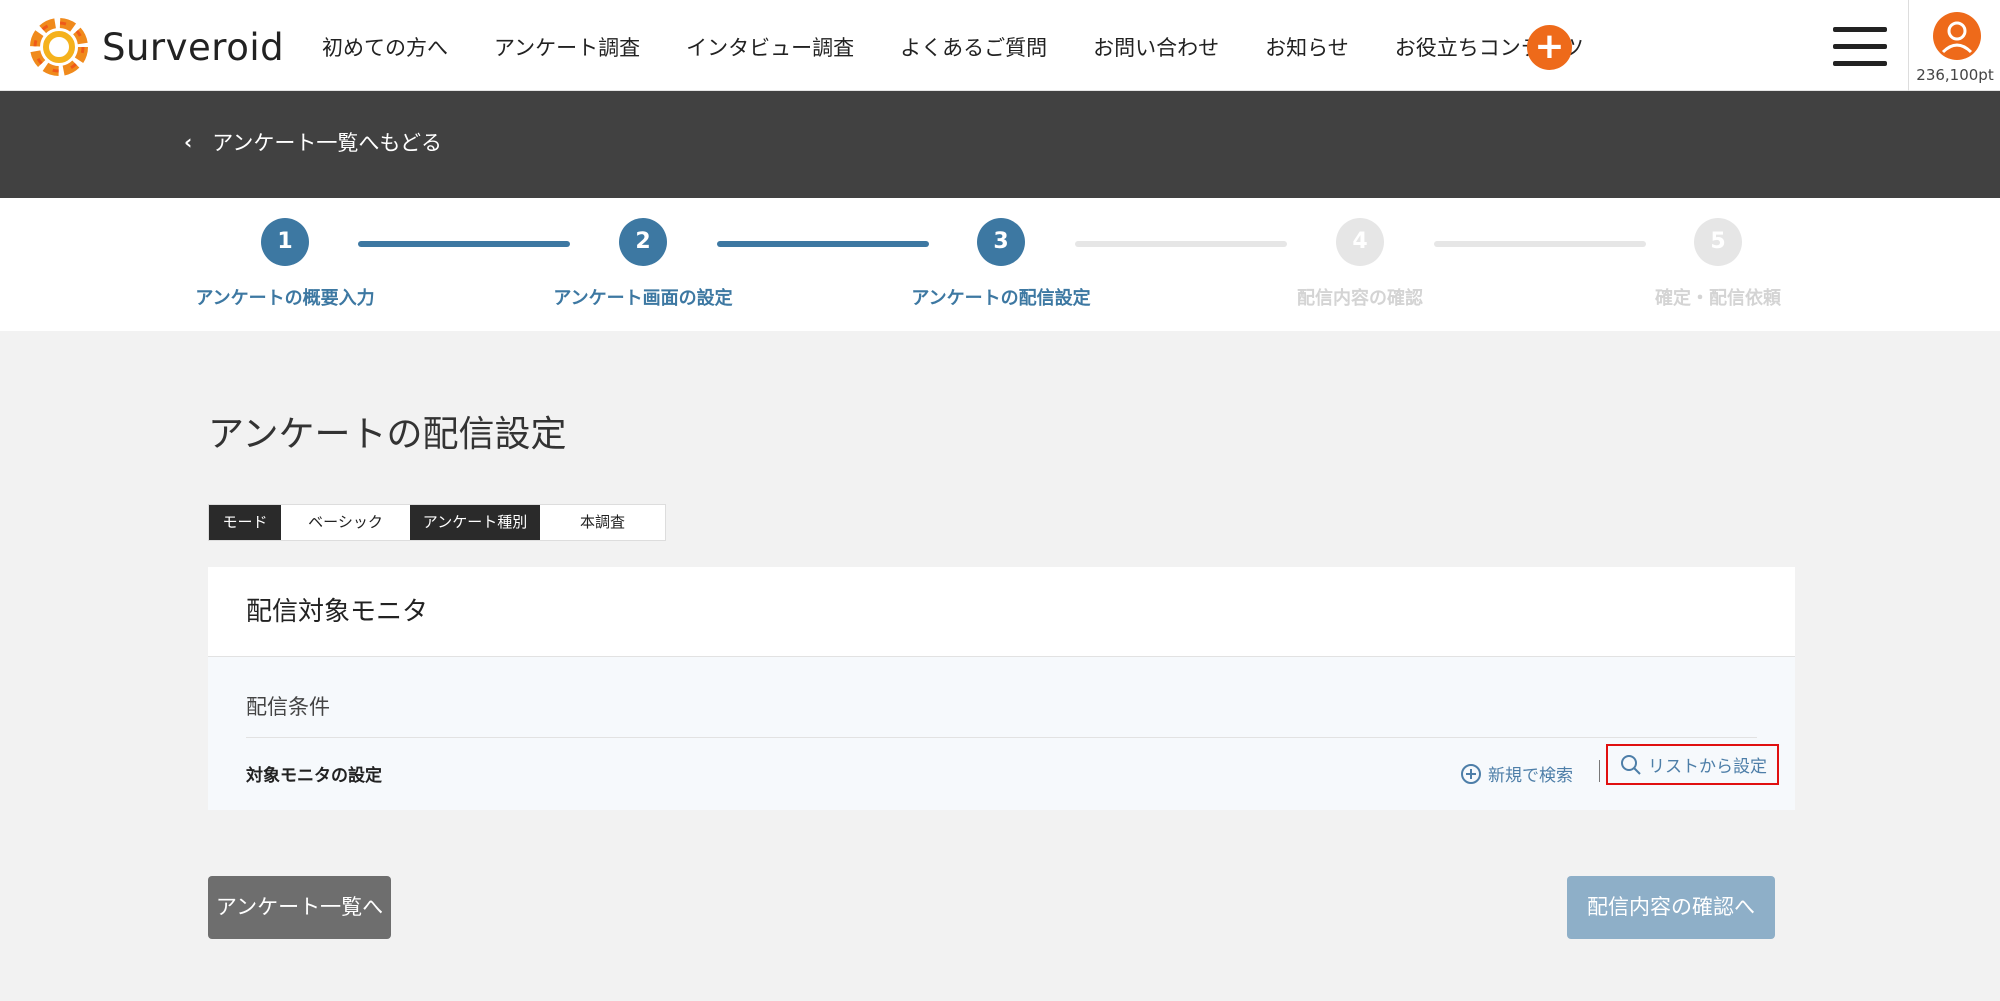 Image resolution: width=2000 pixels, height=1001 pixels. Describe the element at coordinates (1718, 242) in the screenshot. I see `step-5-circle: 5` at that location.